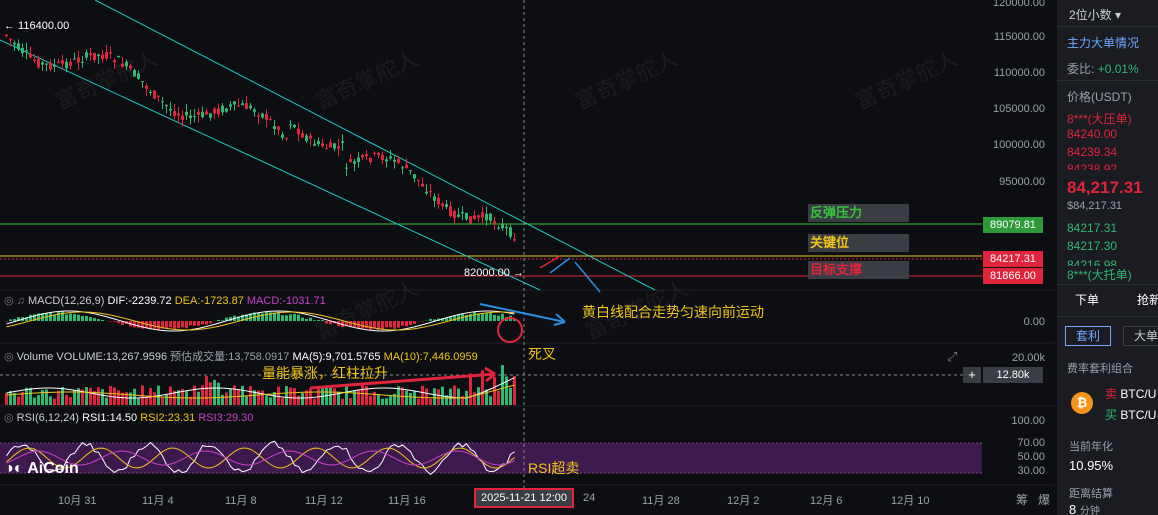 The image size is (1158, 515). Describe the element at coordinates (910, 501) in the screenshot. I see `date-label: 12月 10` at that location.